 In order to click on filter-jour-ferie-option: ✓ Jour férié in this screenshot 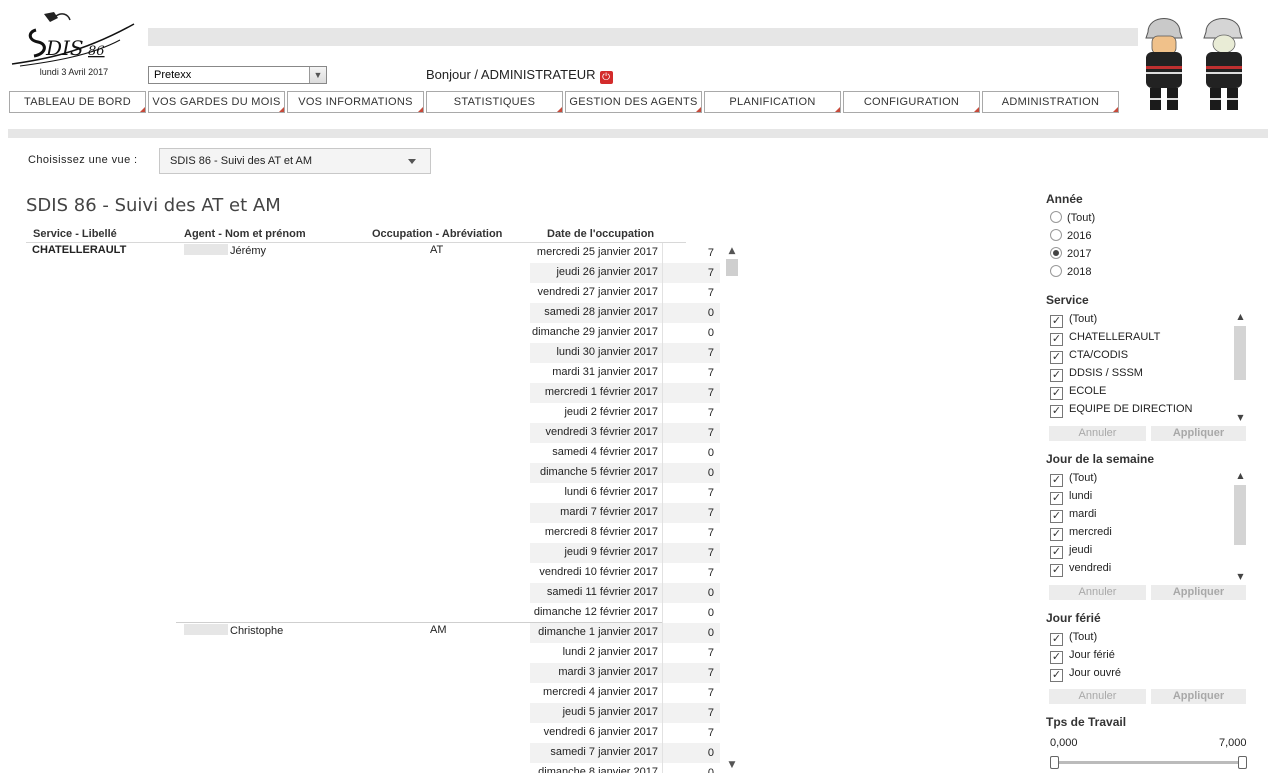, I will do `click(1082, 656)`.